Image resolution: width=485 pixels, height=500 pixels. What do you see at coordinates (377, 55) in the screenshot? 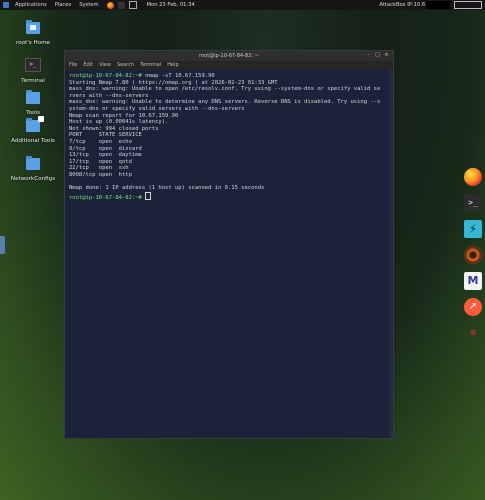
I see `maximize-icon: □` at bounding box center [377, 55].